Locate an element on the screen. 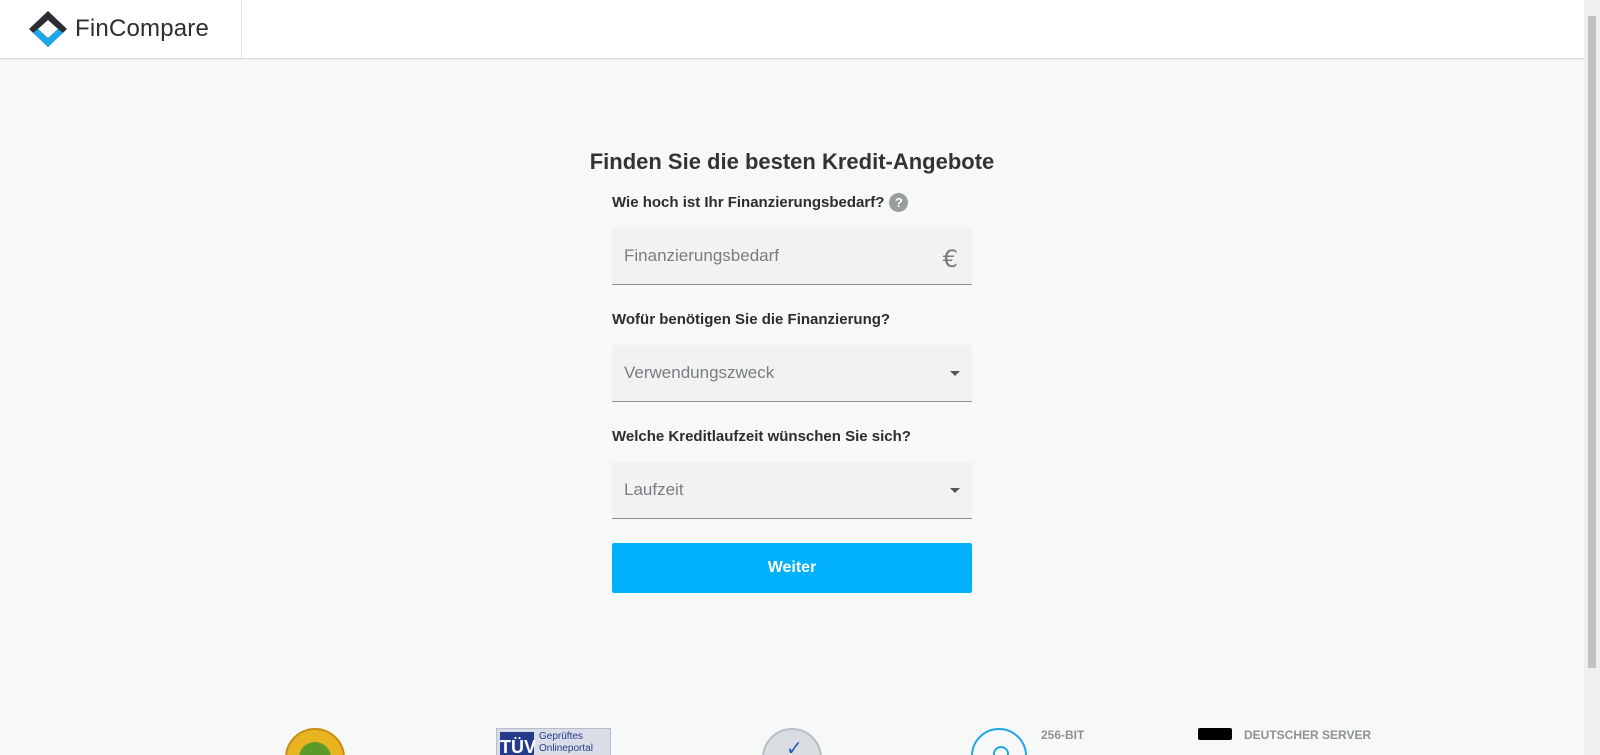  scrollbar is located at coordinates (1592, 377).